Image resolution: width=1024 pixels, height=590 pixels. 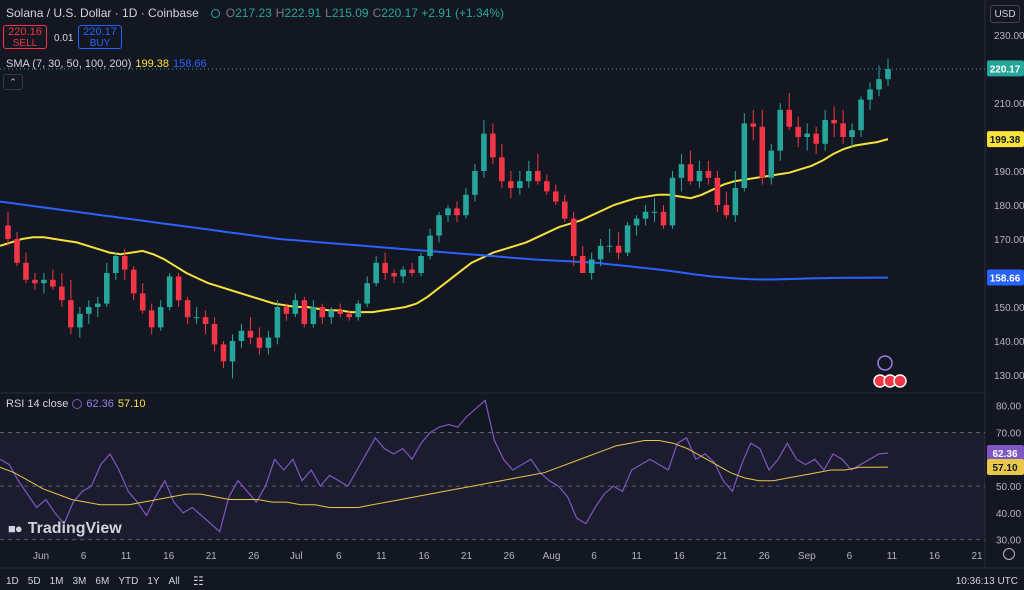 What do you see at coordinates (900, 381) in the screenshot?
I see `economic-event-icon` at bounding box center [900, 381].